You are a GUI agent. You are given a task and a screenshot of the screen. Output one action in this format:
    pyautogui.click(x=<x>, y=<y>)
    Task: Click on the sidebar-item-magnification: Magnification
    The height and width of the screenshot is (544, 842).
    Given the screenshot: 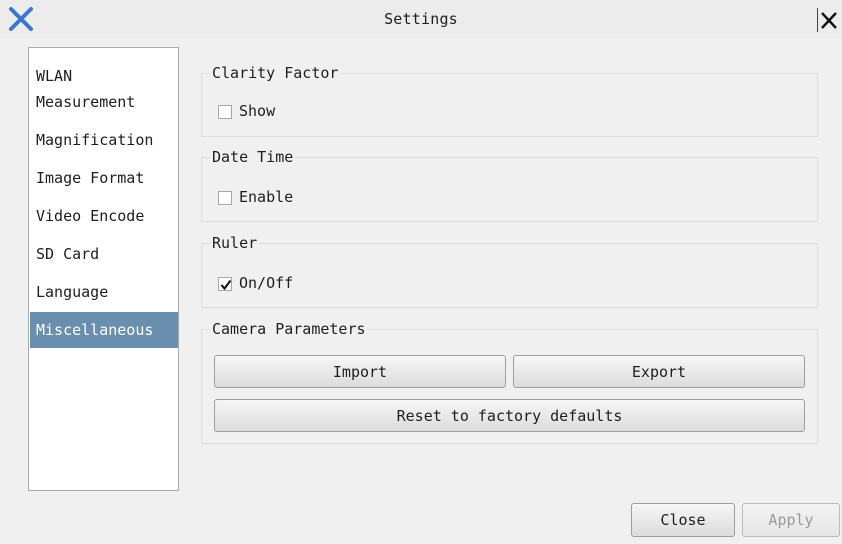 What is the action you would take?
    pyautogui.click(x=104, y=140)
    